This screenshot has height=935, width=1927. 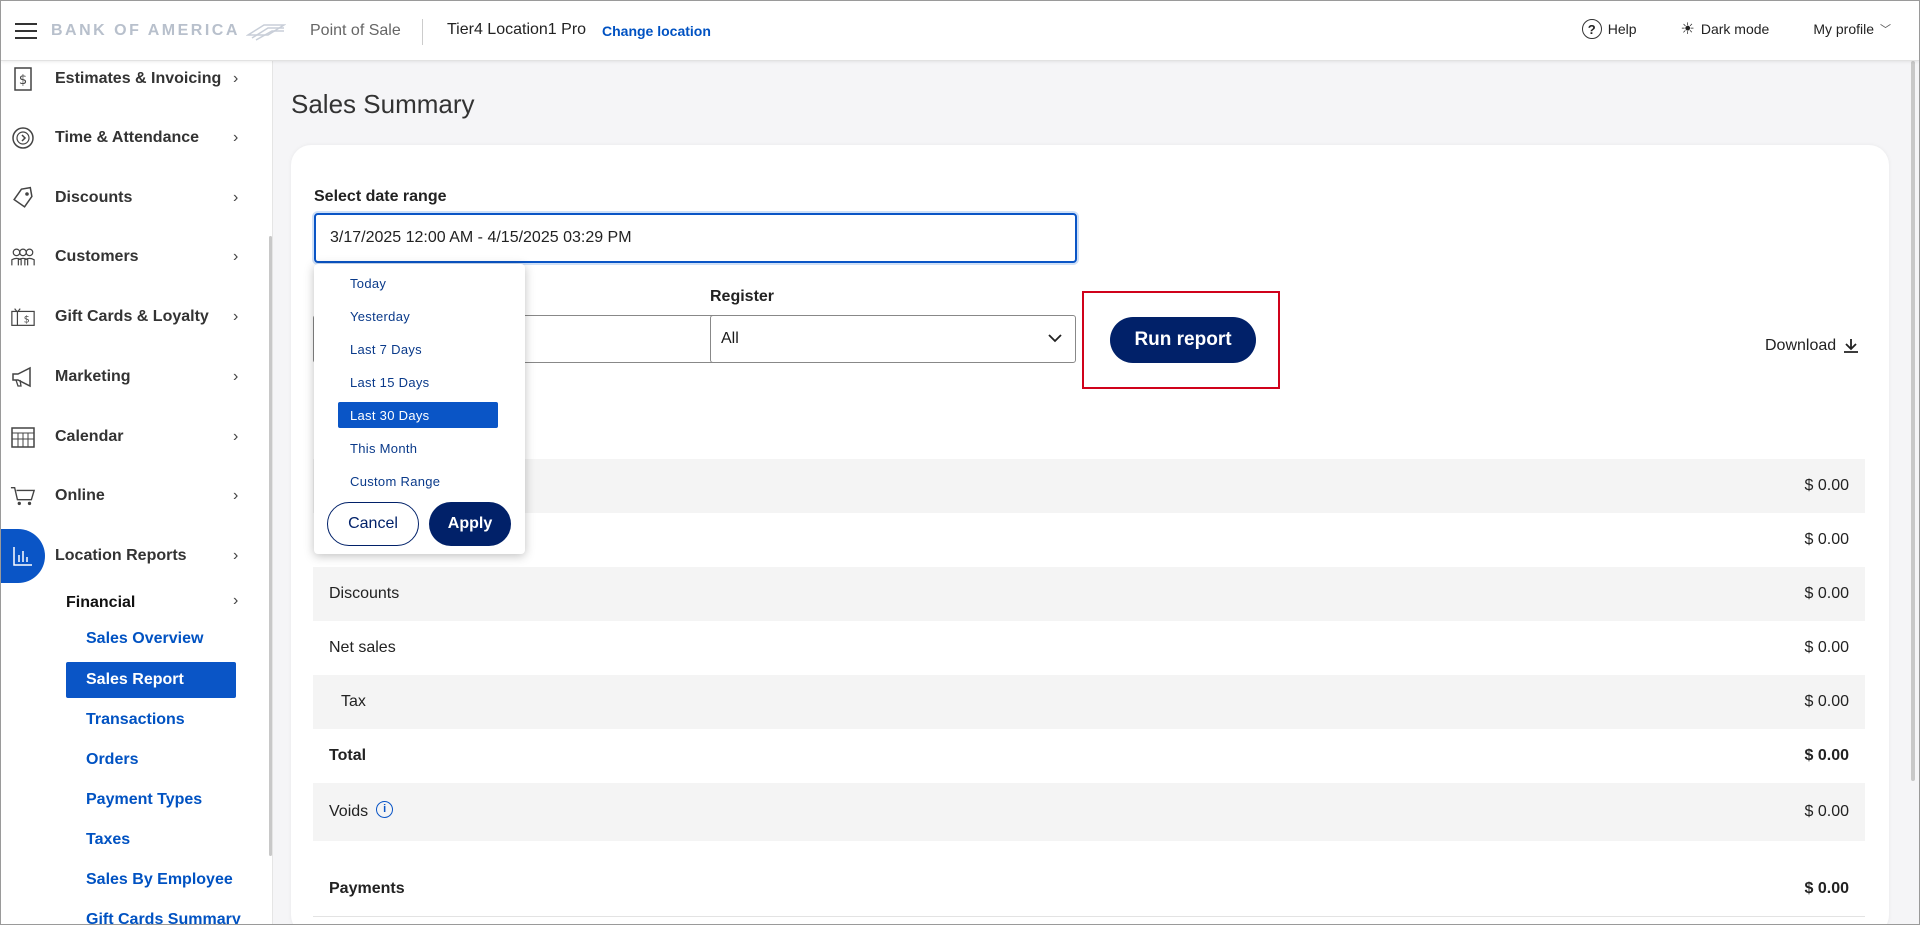 I want to click on calendar-icon, so click(x=23, y=437).